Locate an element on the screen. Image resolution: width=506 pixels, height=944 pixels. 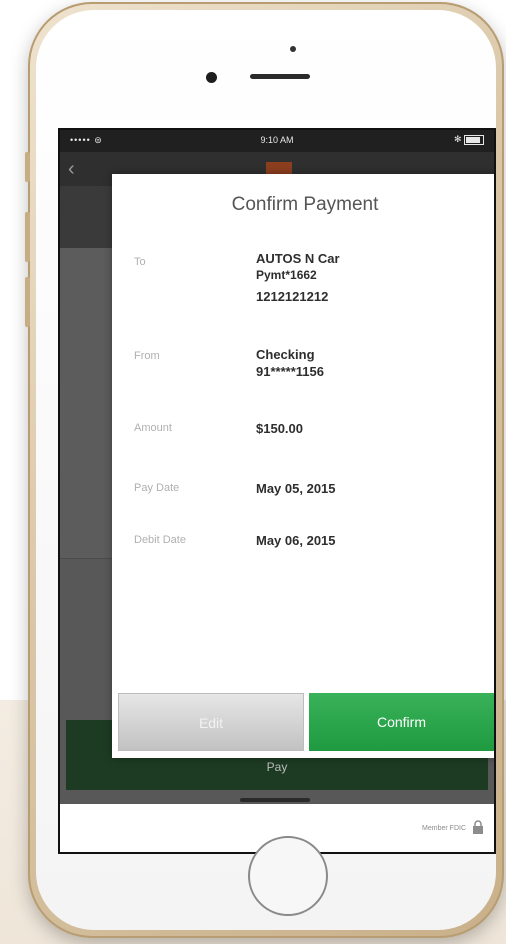
volume-down-button is located at coordinates (27, 302).